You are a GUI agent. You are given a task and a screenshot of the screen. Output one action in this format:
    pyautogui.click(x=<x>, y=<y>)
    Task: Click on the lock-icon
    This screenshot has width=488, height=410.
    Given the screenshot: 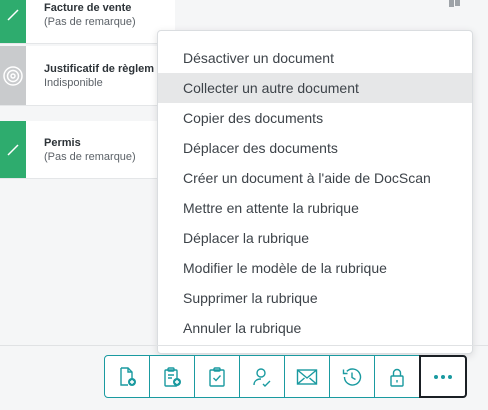 What is the action you would take?
    pyautogui.click(x=397, y=377)
    